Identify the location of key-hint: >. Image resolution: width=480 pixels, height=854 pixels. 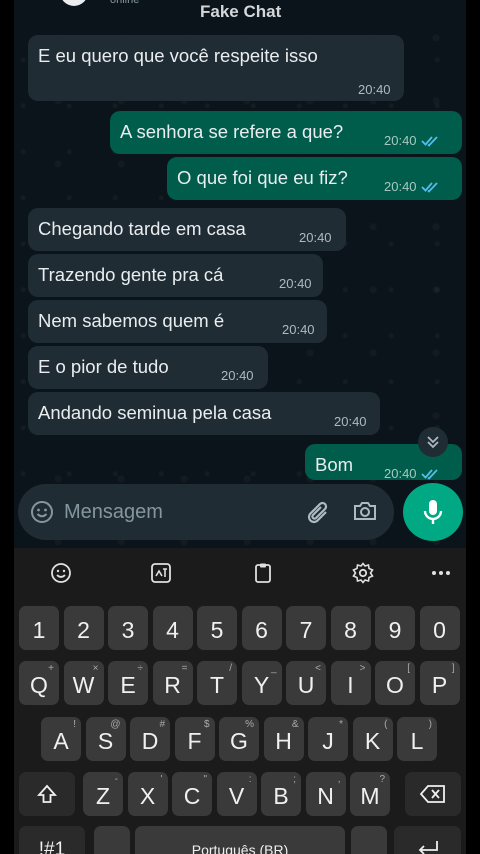
(362, 668).